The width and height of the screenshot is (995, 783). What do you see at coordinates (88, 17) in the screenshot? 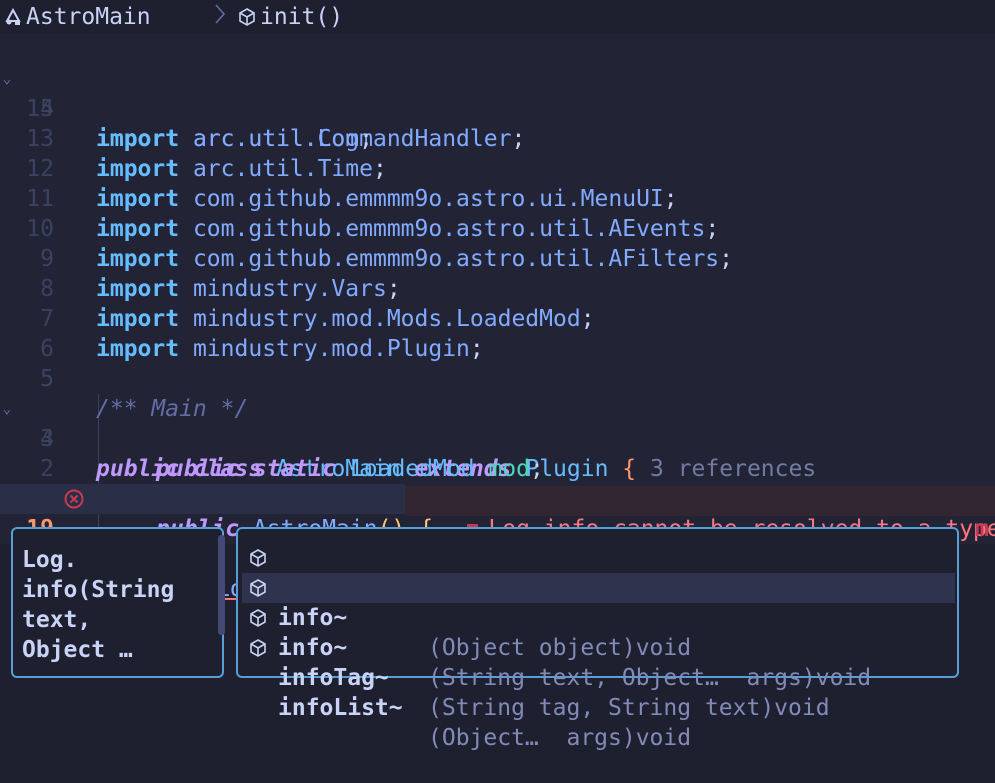
I see `breadcrumb-file: AstroMain` at bounding box center [88, 17].